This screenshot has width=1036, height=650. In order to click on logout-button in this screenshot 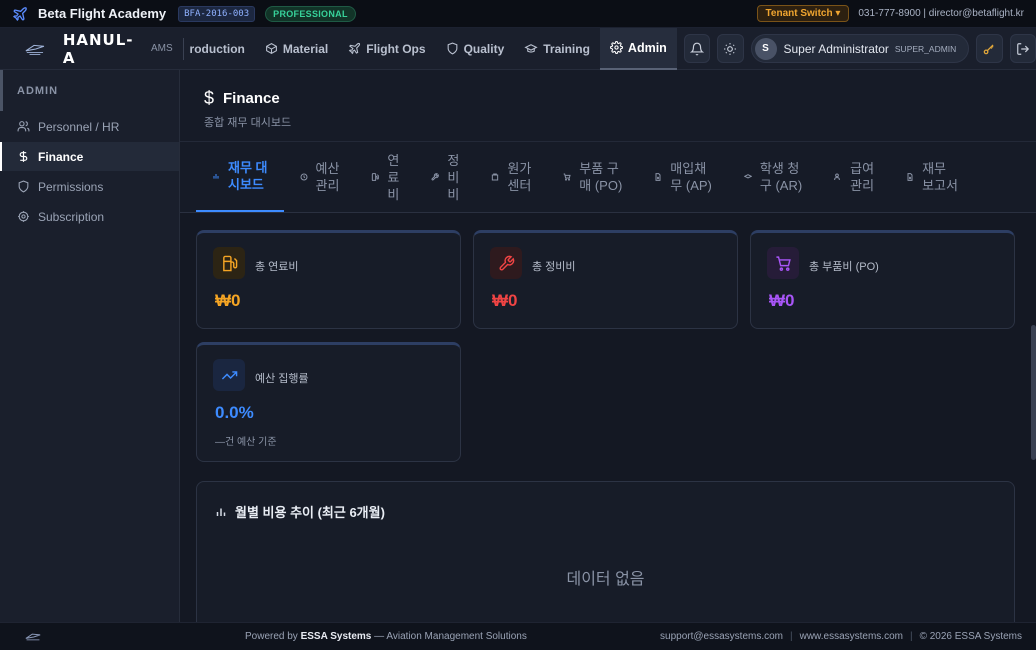, I will do `click(1022, 48)`.